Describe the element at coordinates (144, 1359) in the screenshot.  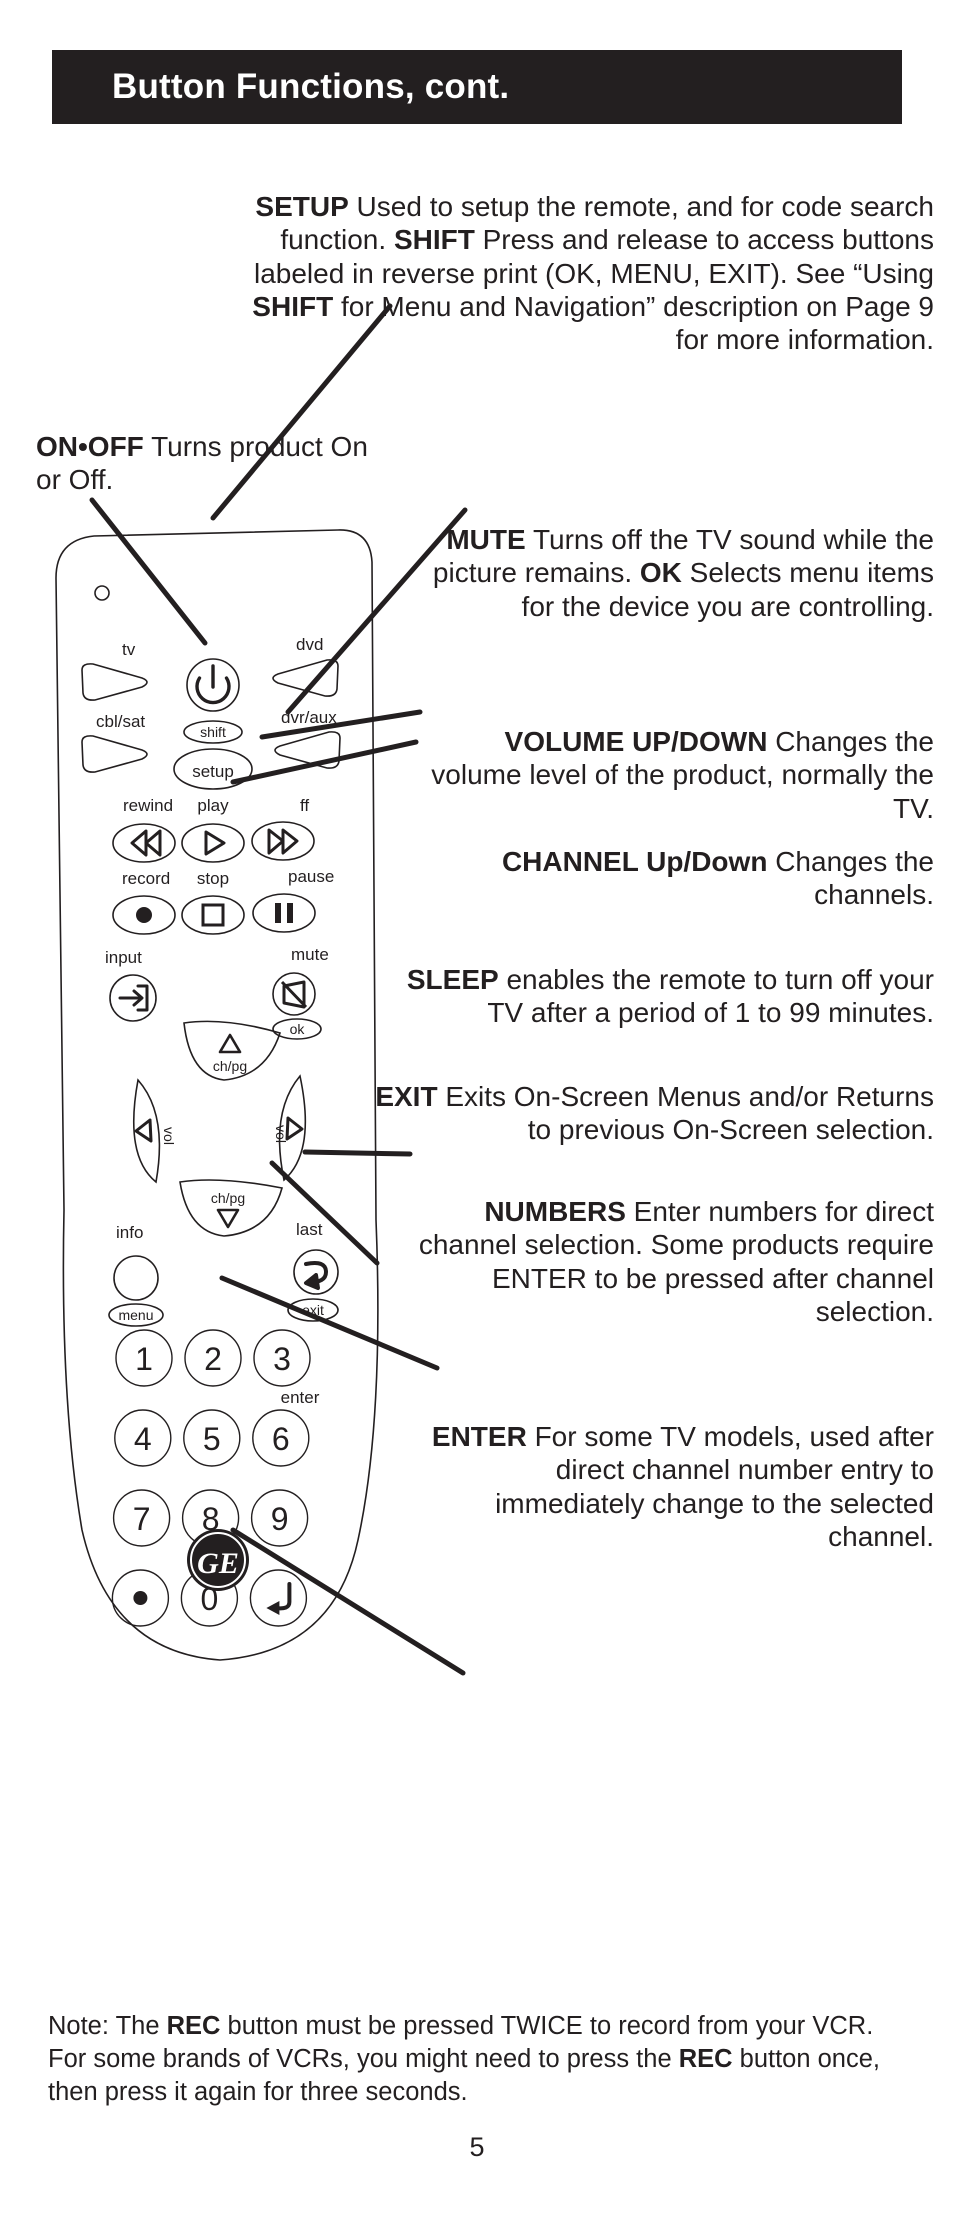
I see `keypad-label-1: 1` at that location.